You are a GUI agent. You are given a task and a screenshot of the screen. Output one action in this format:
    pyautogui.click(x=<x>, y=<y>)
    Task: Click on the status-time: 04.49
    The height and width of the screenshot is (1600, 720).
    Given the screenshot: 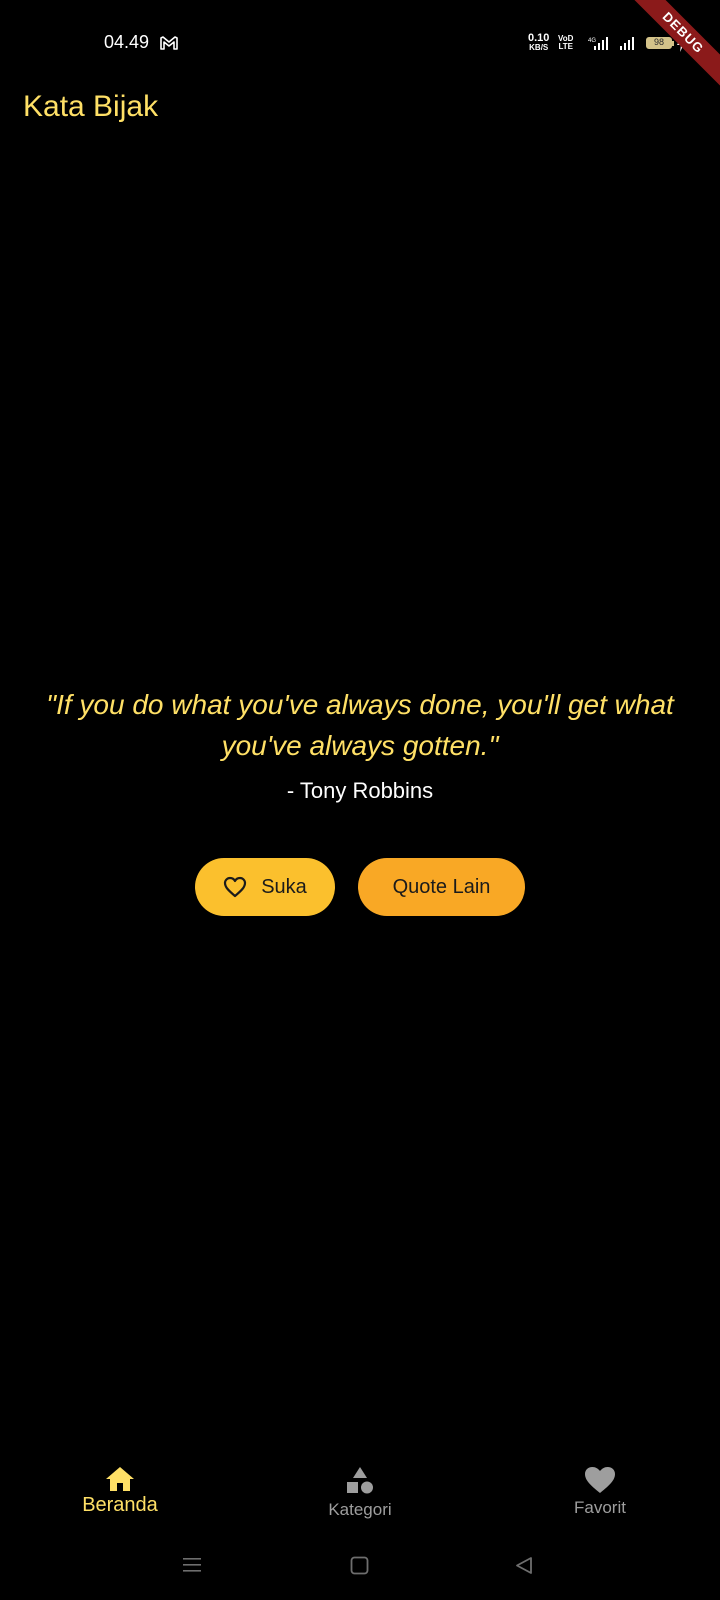 What is the action you would take?
    pyautogui.click(x=127, y=42)
    